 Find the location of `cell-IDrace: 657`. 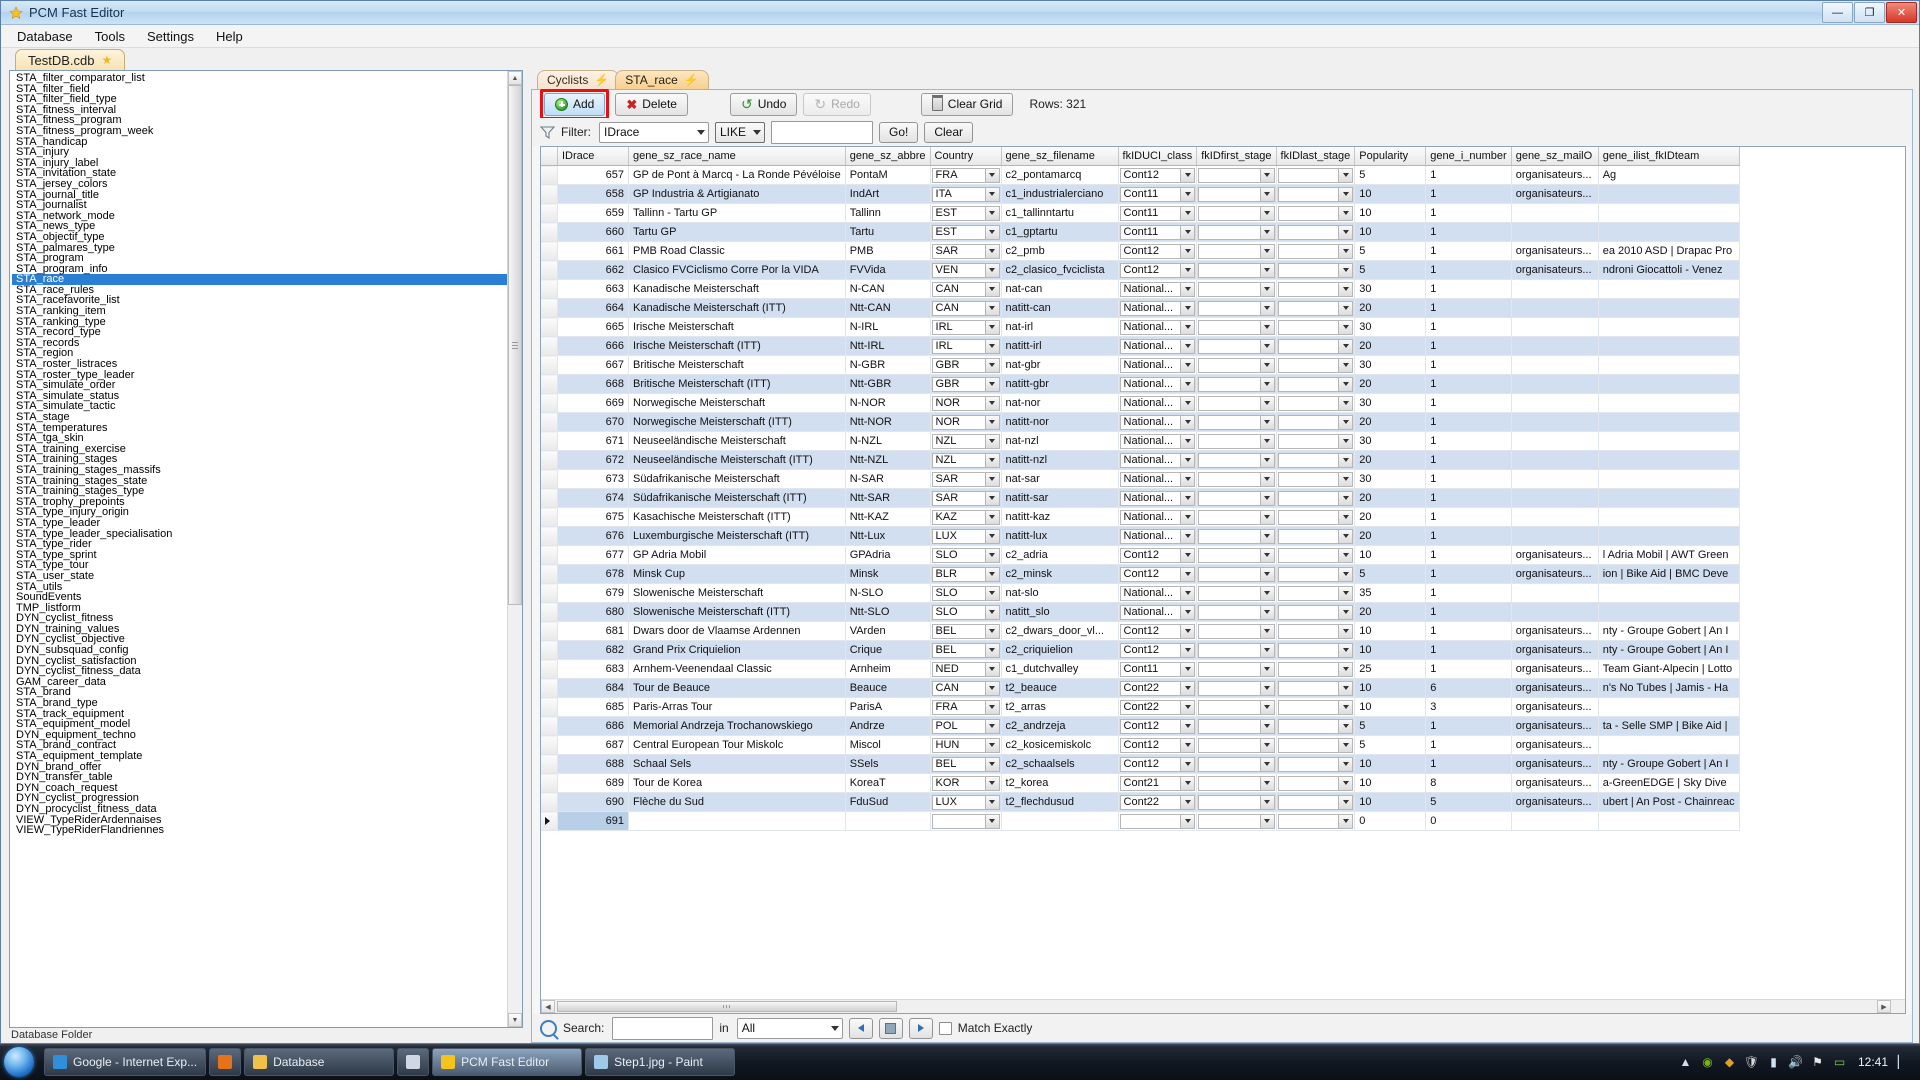

cell-IDrace: 657 is located at coordinates (593, 175).